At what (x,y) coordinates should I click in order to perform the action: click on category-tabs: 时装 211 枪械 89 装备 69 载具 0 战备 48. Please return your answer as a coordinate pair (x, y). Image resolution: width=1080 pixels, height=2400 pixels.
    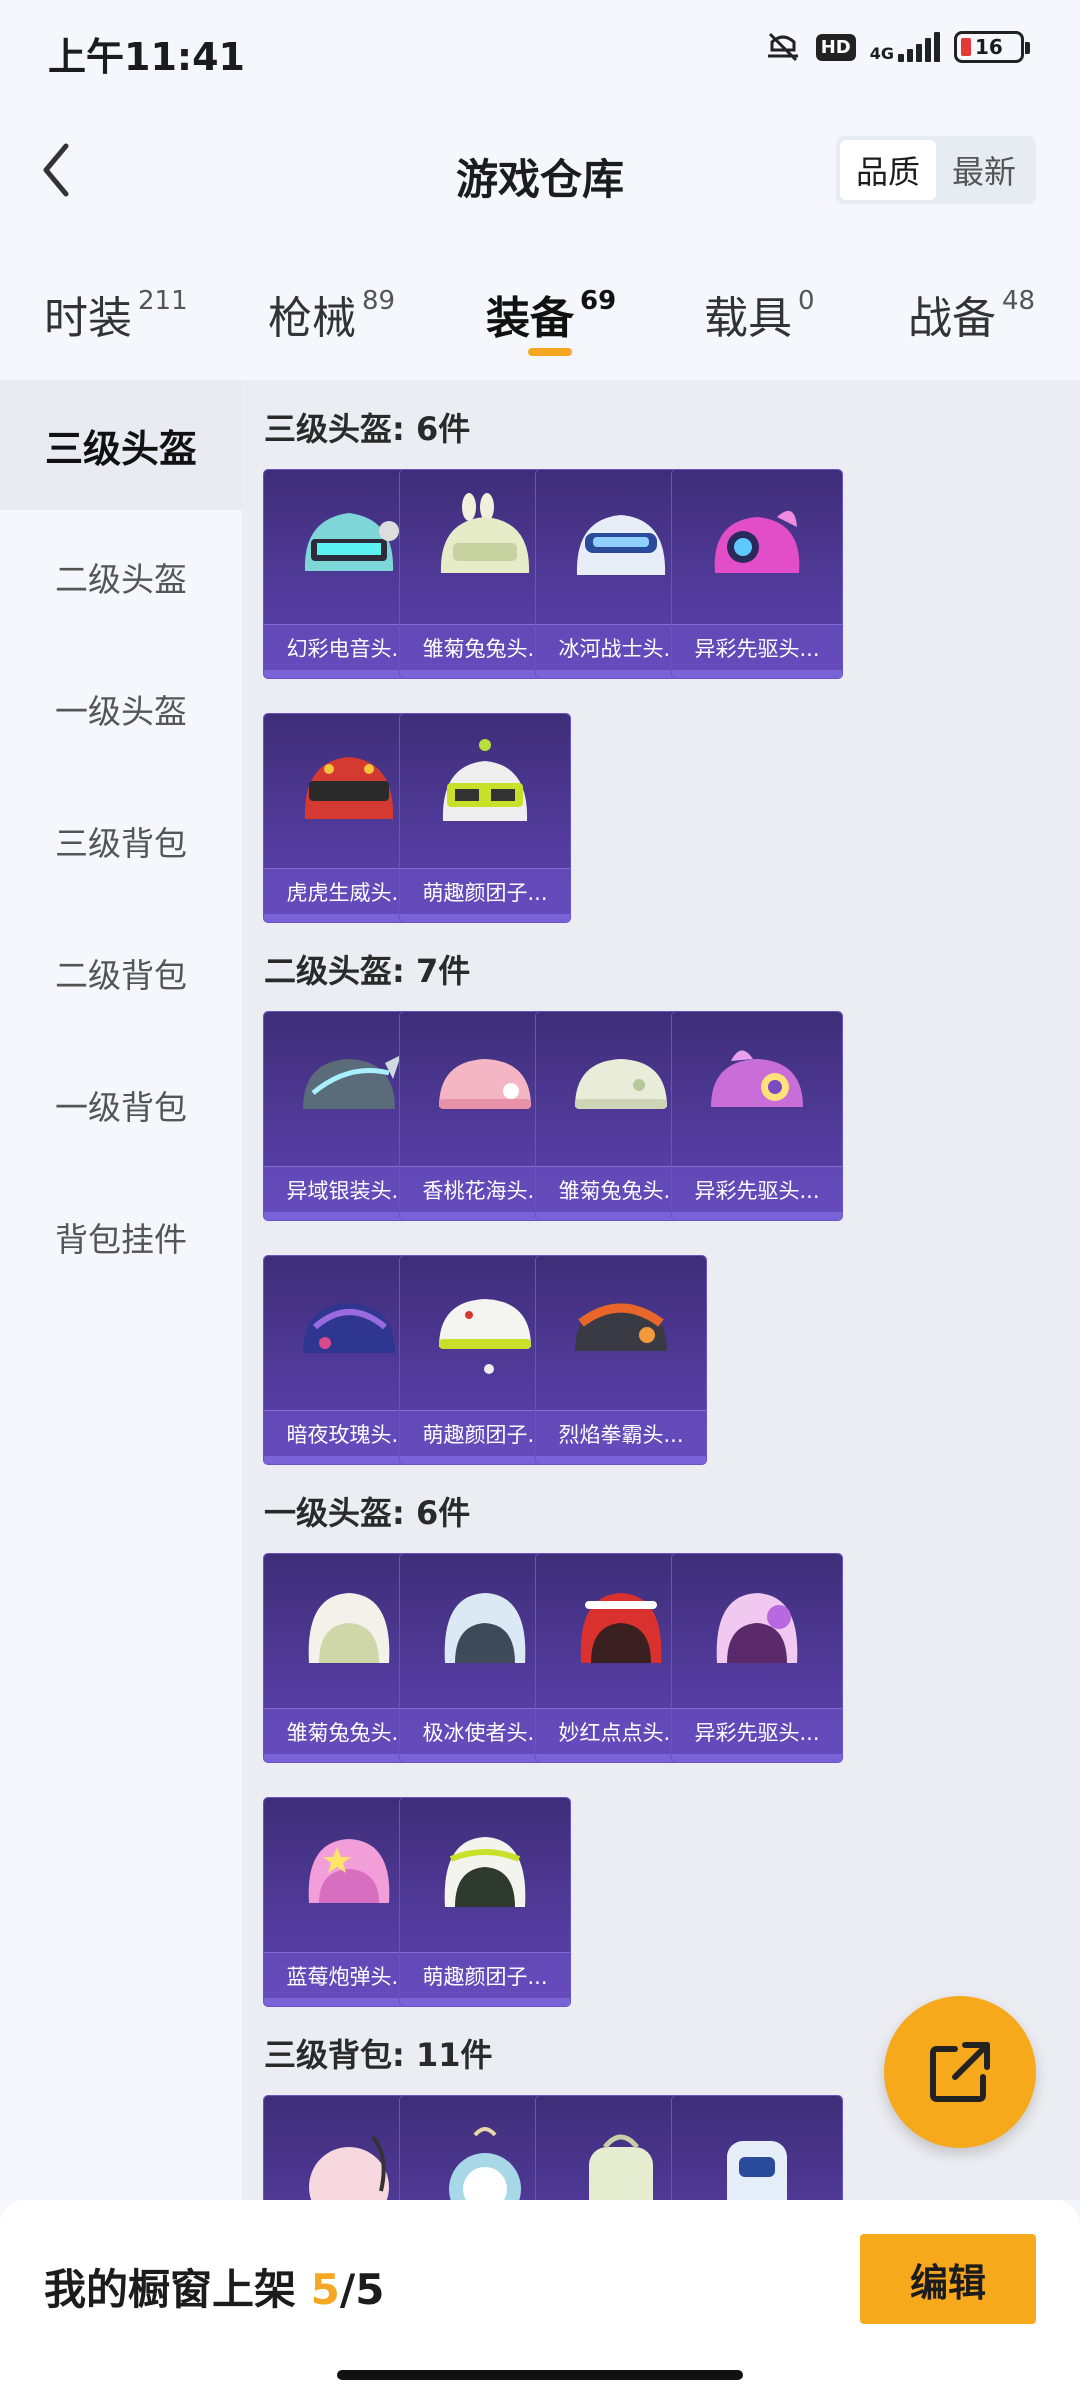
    Looking at the image, I should click on (540, 310).